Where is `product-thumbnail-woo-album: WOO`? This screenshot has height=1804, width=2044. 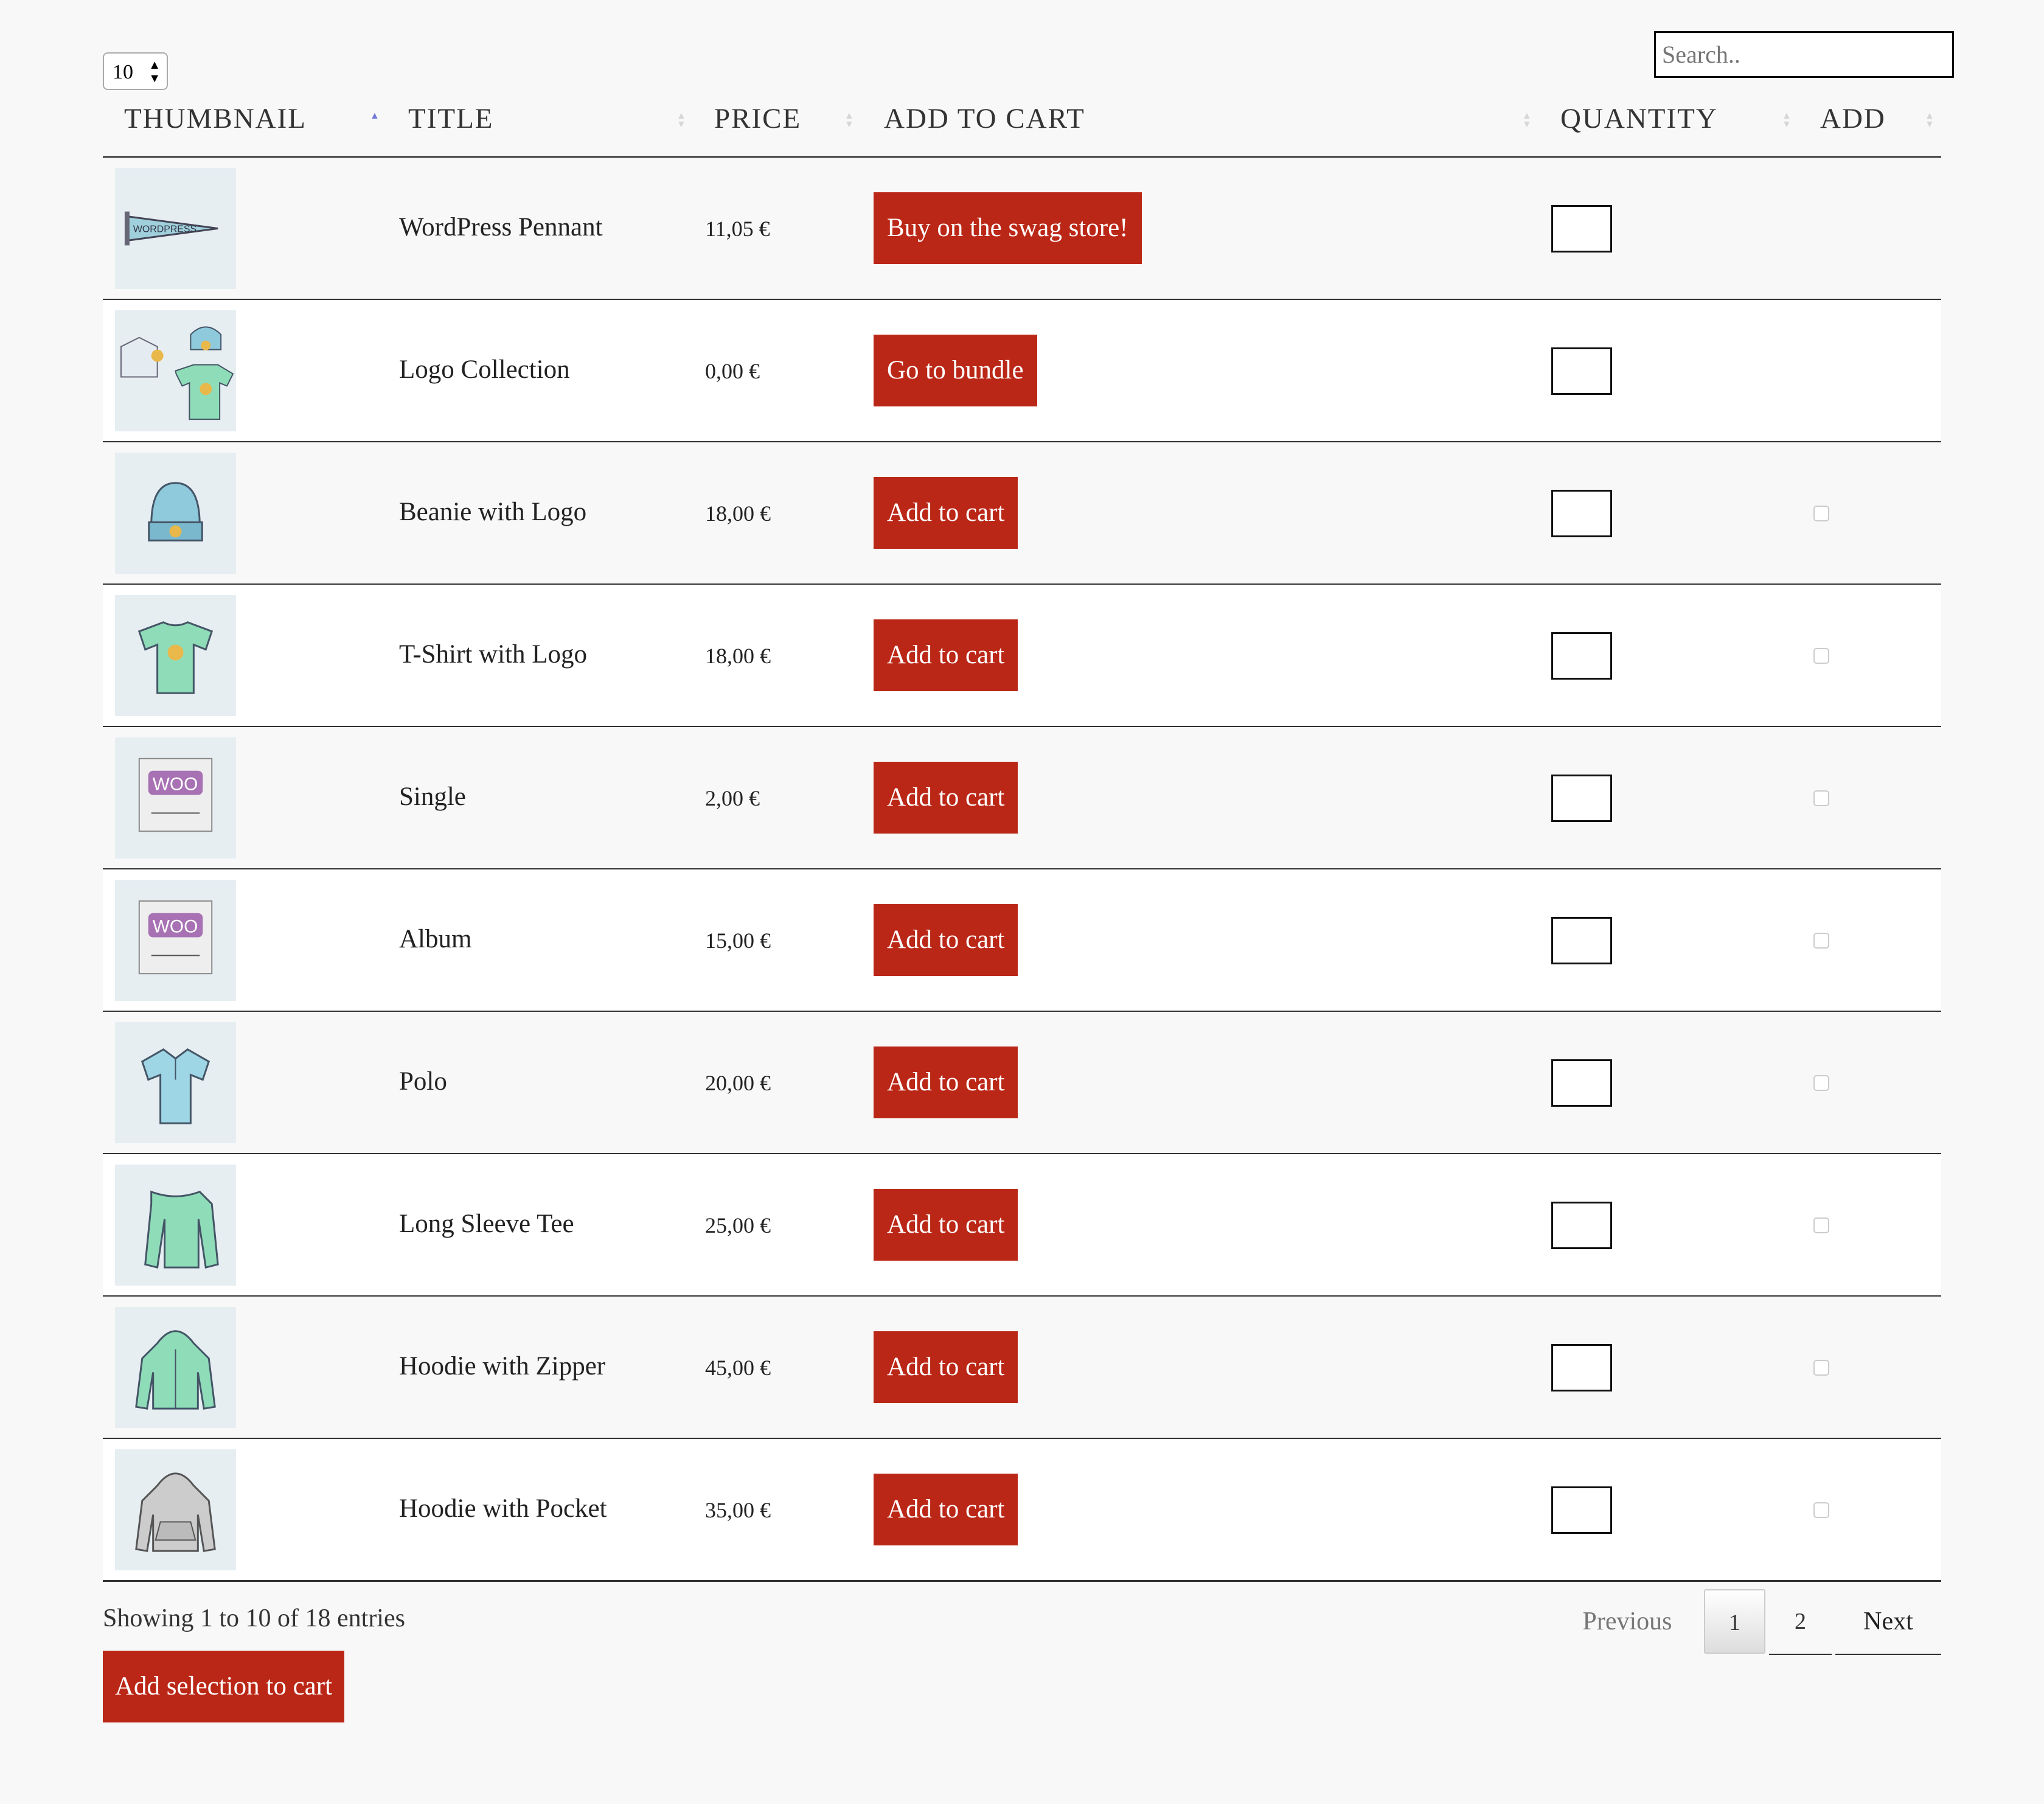 product-thumbnail-woo-album: WOO is located at coordinates (175, 941).